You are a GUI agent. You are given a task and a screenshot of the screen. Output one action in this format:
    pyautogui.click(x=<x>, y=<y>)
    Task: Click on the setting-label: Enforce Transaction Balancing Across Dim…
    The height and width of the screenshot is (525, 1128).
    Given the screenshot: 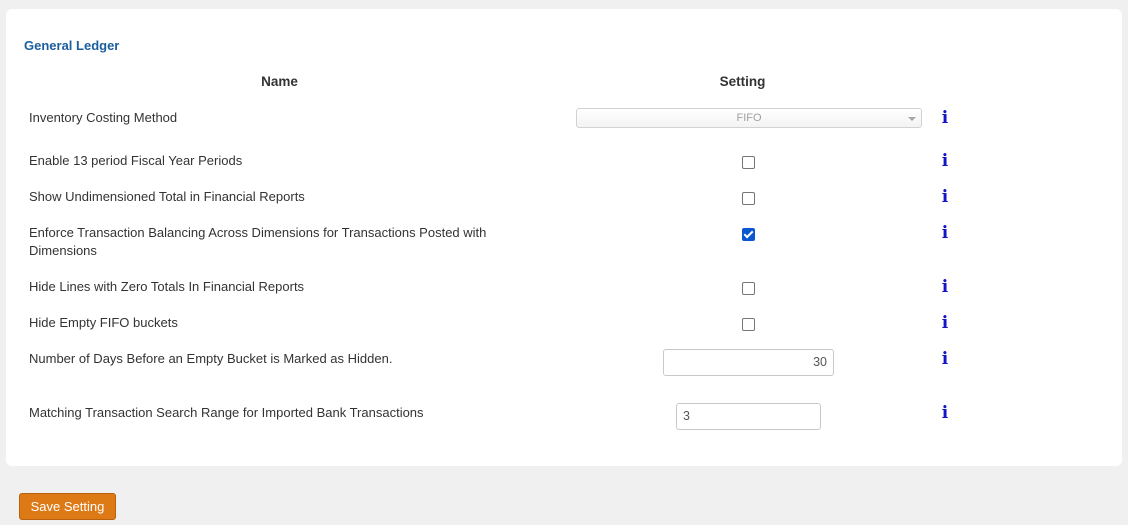 What is the action you would take?
    pyautogui.click(x=258, y=241)
    